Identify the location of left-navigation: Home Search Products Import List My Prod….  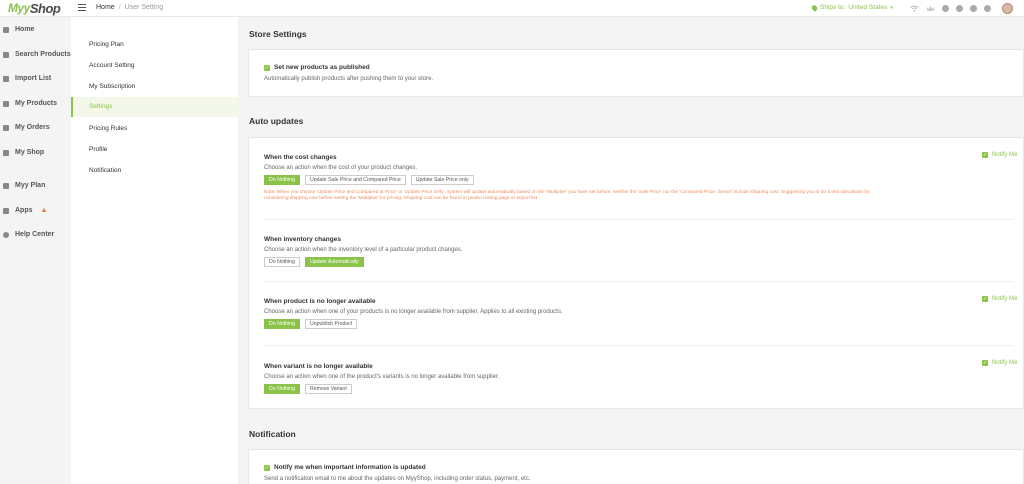
(35, 250).